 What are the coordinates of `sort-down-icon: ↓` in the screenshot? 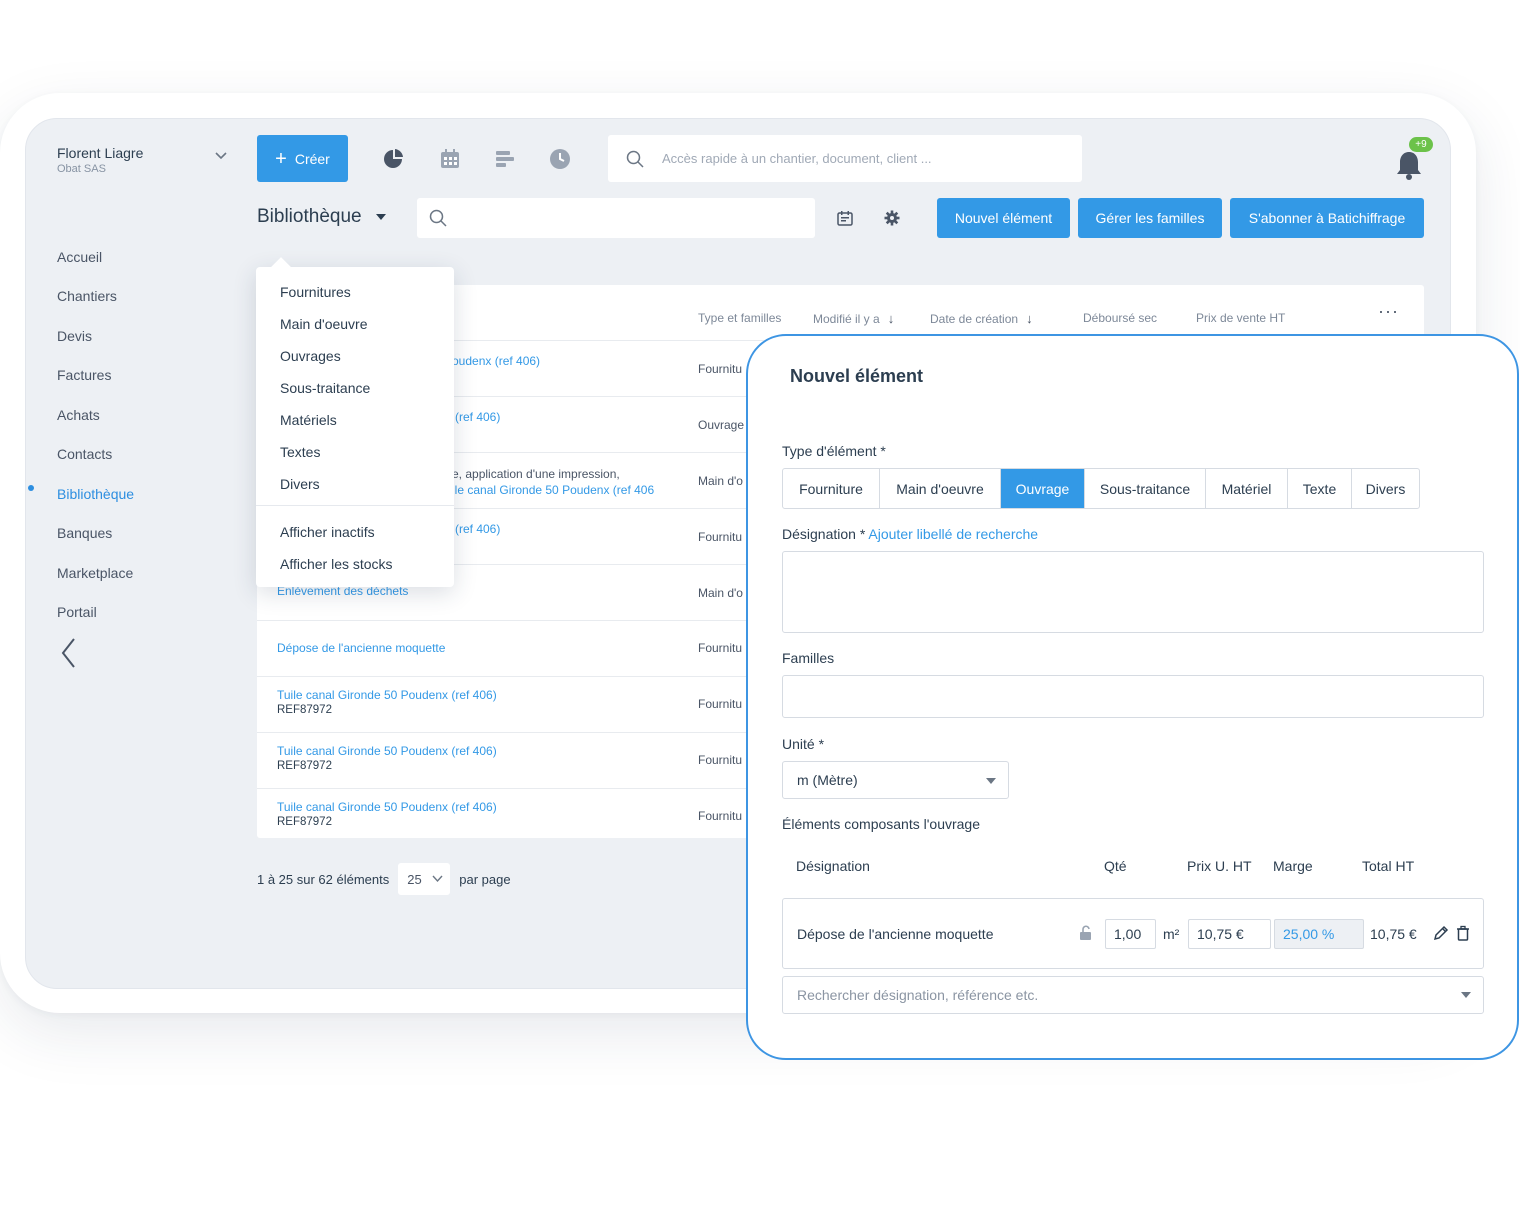 It's located at (1029, 318).